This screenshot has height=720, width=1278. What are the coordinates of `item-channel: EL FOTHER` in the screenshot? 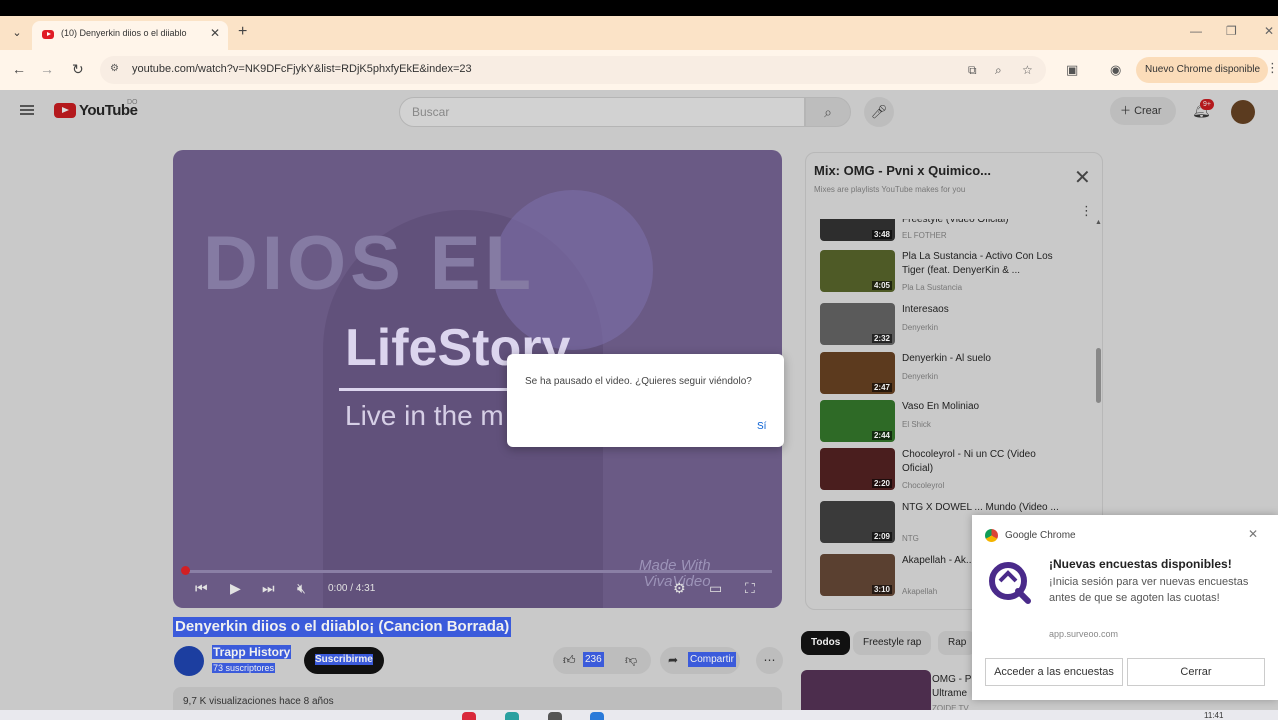 It's located at (924, 235).